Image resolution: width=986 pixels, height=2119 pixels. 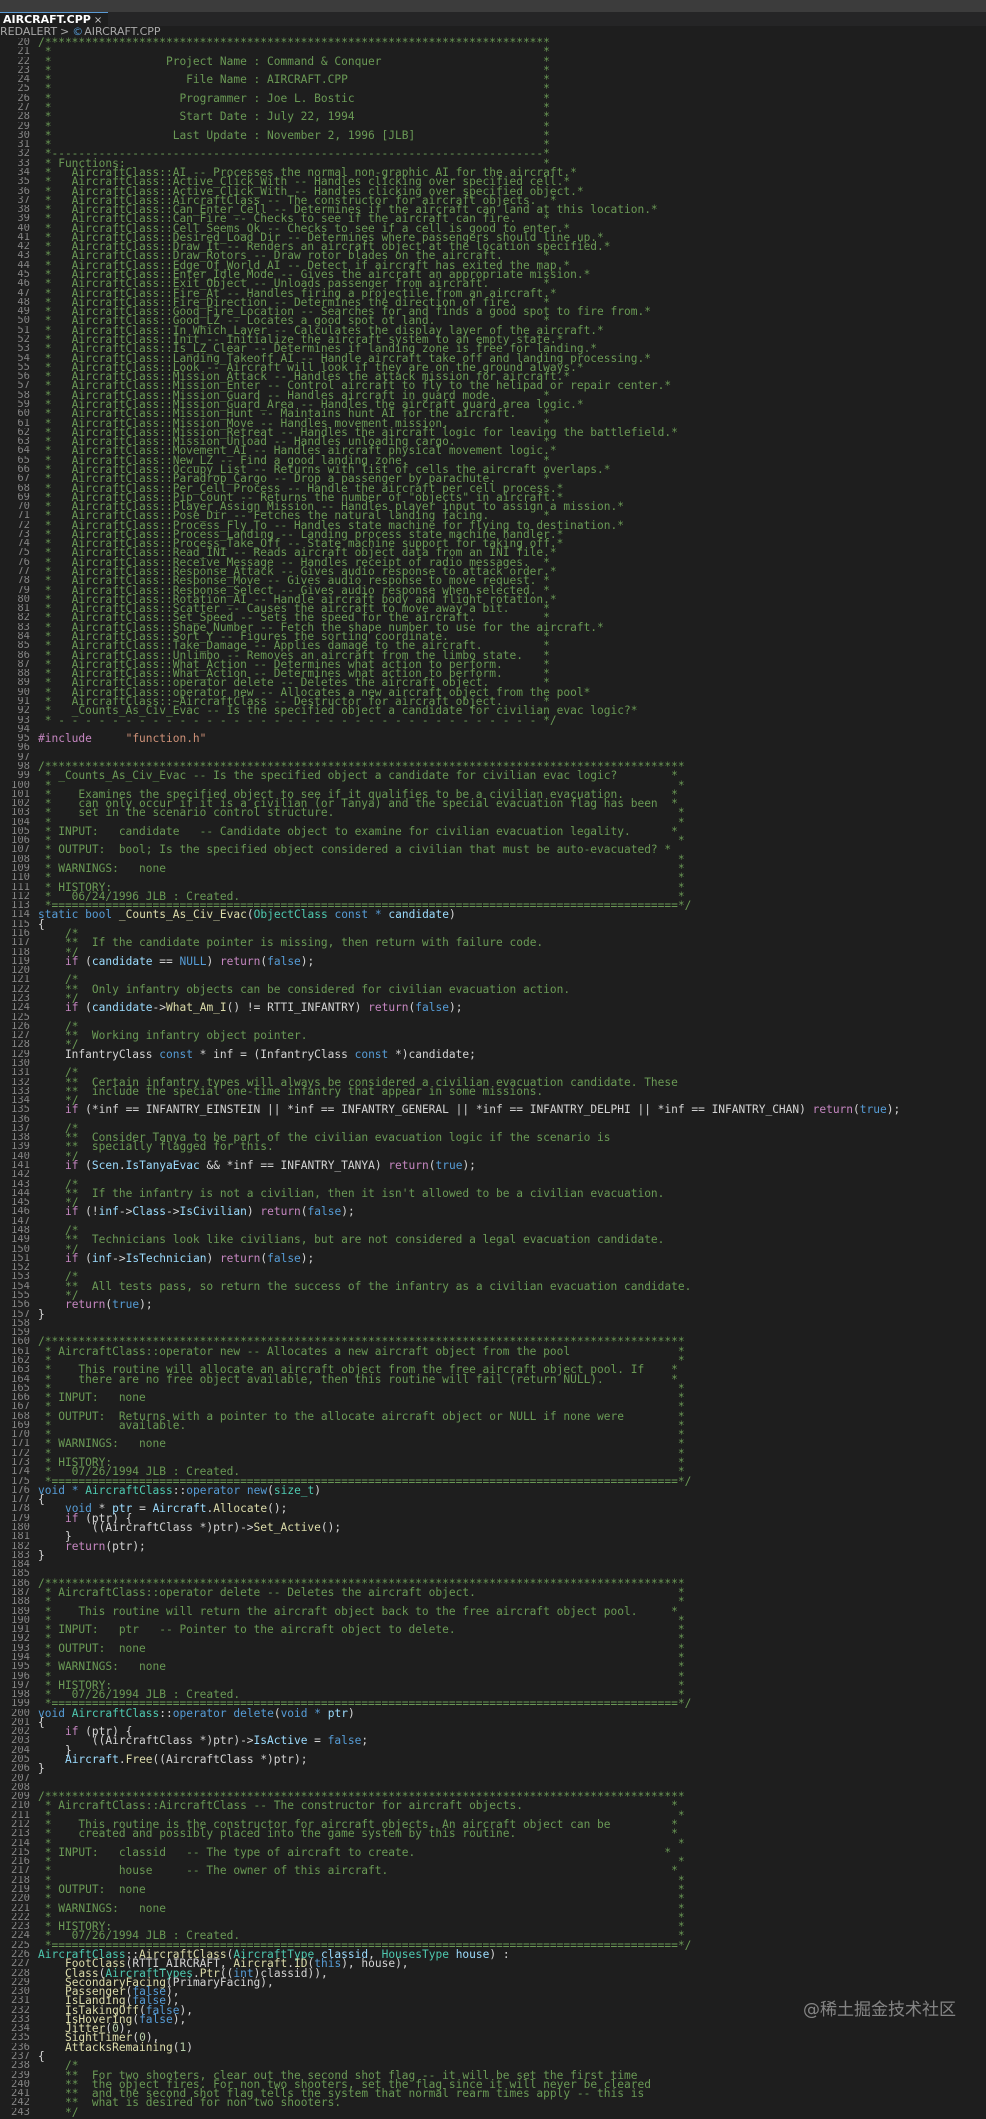 What do you see at coordinates (20, 1899) in the screenshot?
I see `line-number: 220` at bounding box center [20, 1899].